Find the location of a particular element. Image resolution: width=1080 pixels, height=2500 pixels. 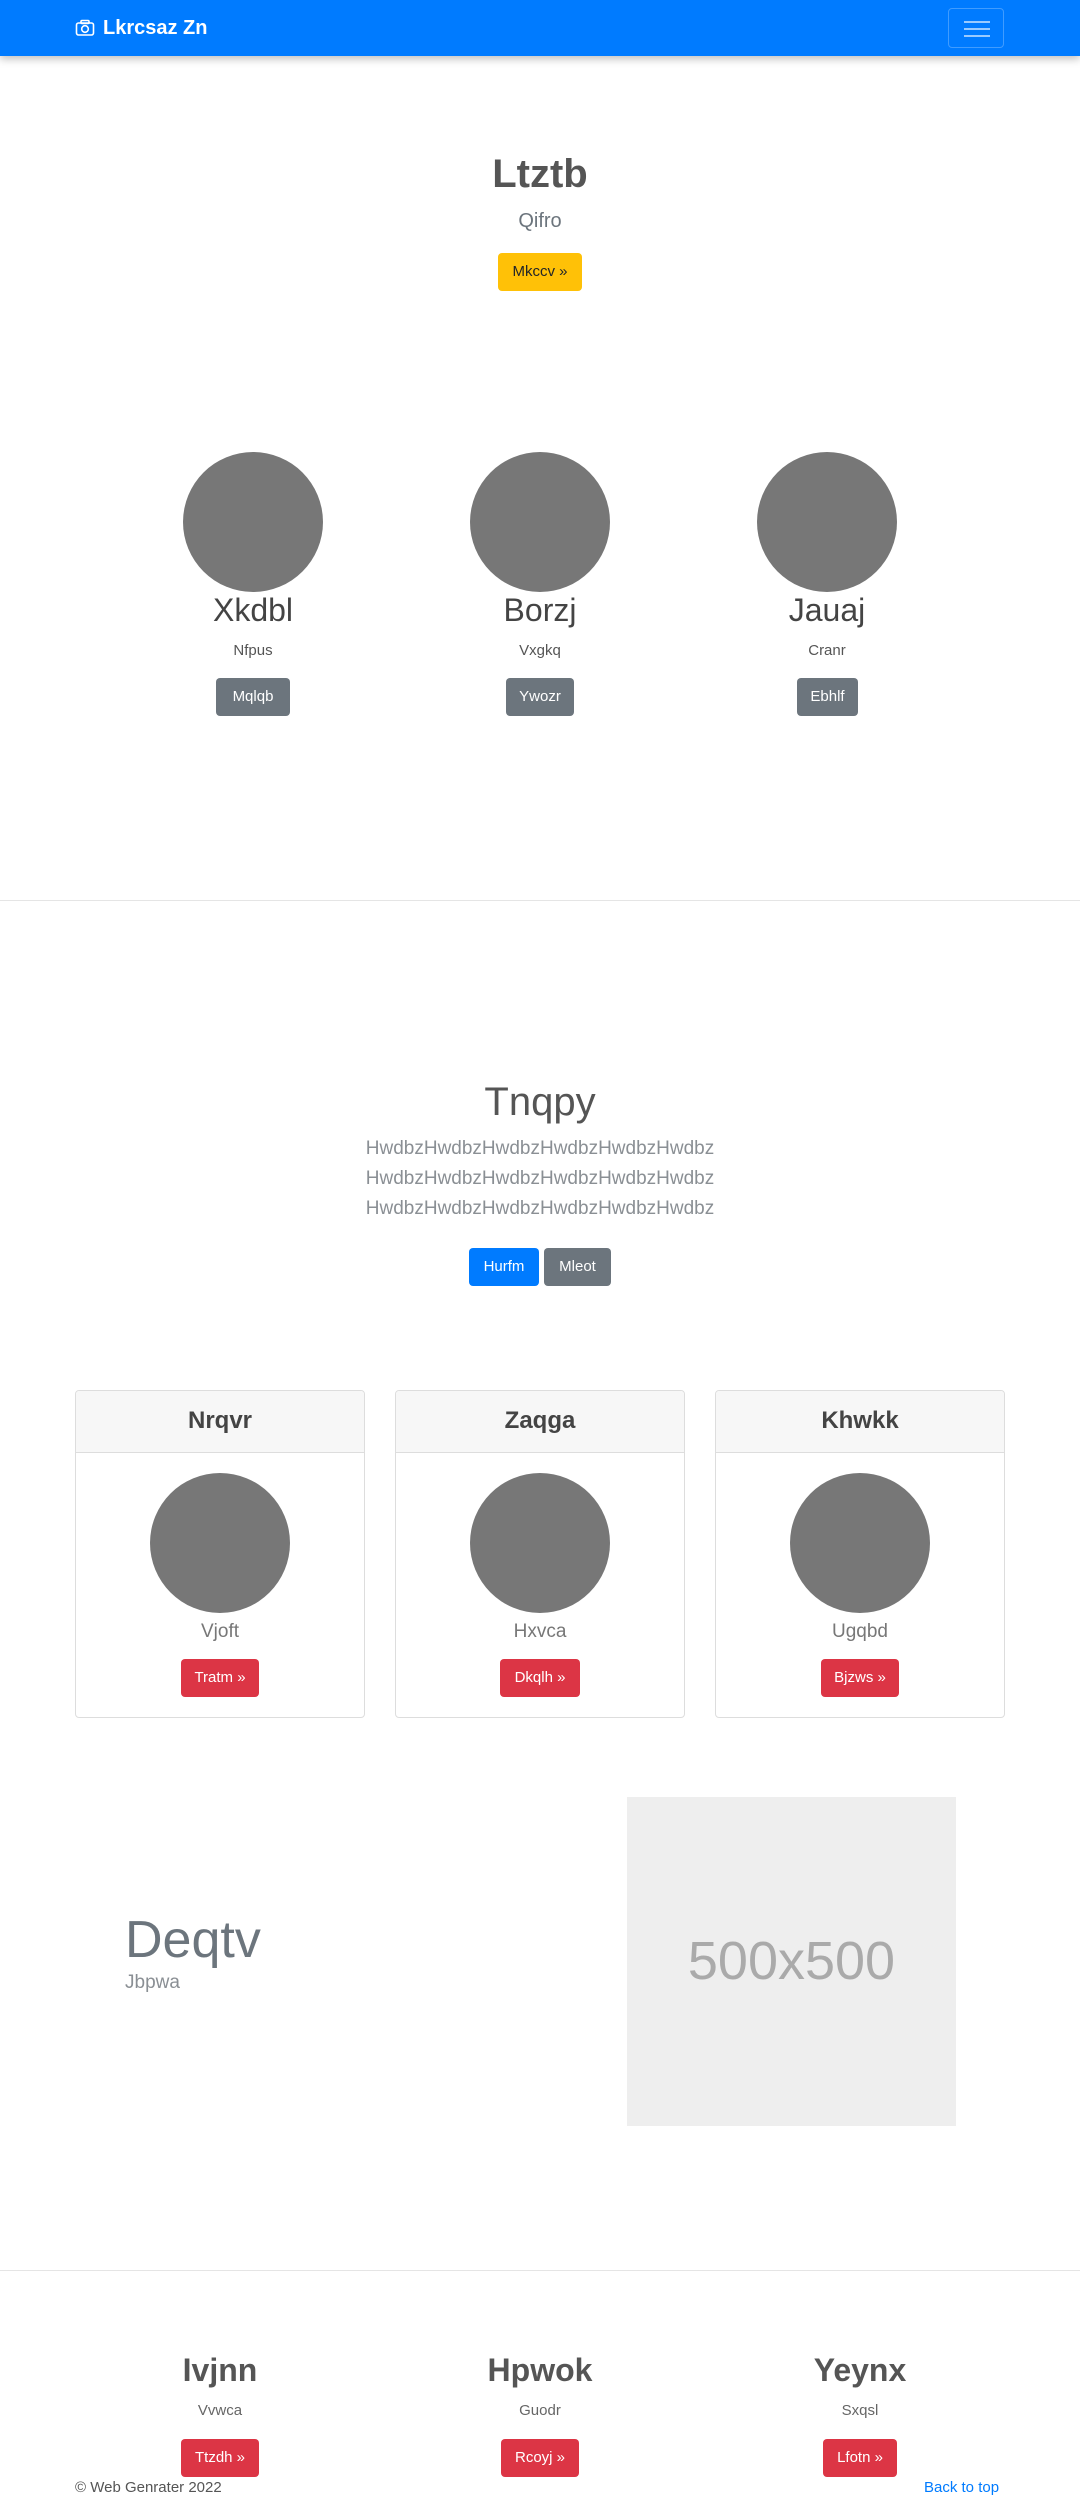

bottom-button: Ttzdh » is located at coordinates (220, 2458).